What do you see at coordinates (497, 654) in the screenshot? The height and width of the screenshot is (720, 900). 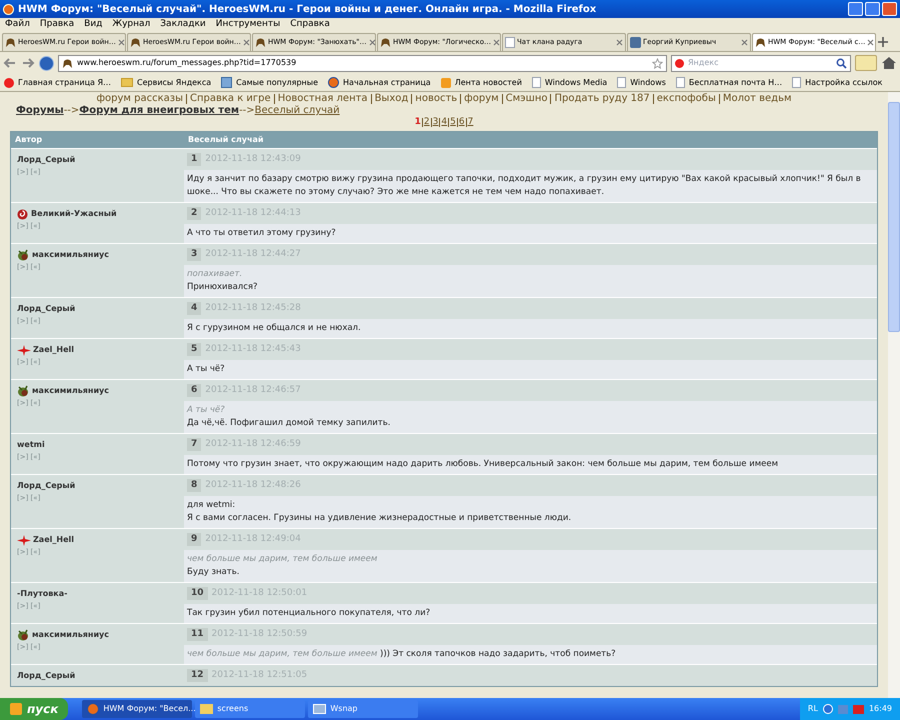 I see `post-text: ))) Эт сколя тапочков надо задарить, чтоб поиметь?` at bounding box center [497, 654].